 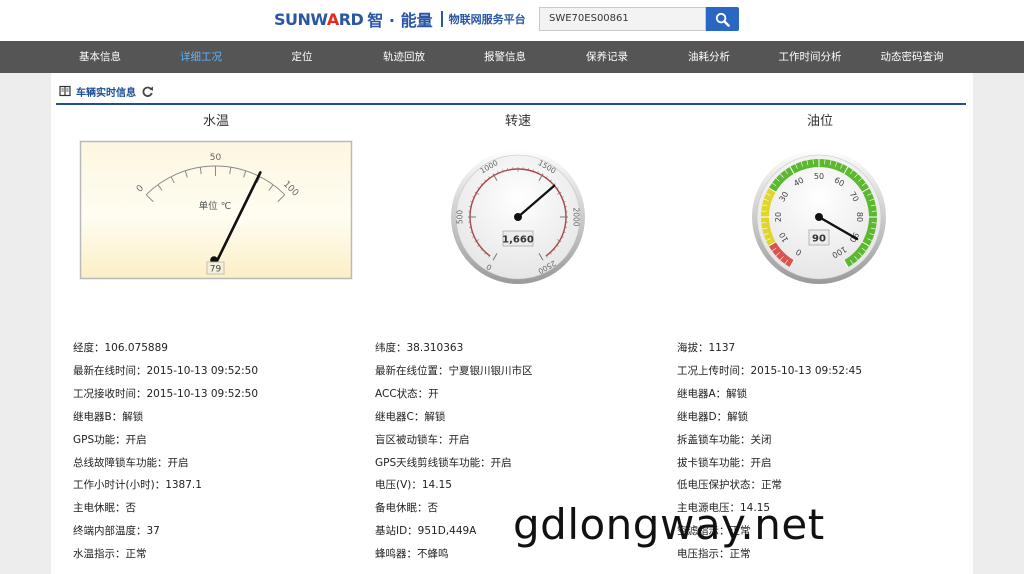 I want to click on nav-item-dynamic-password: 动态密码查询, so click(x=912, y=57).